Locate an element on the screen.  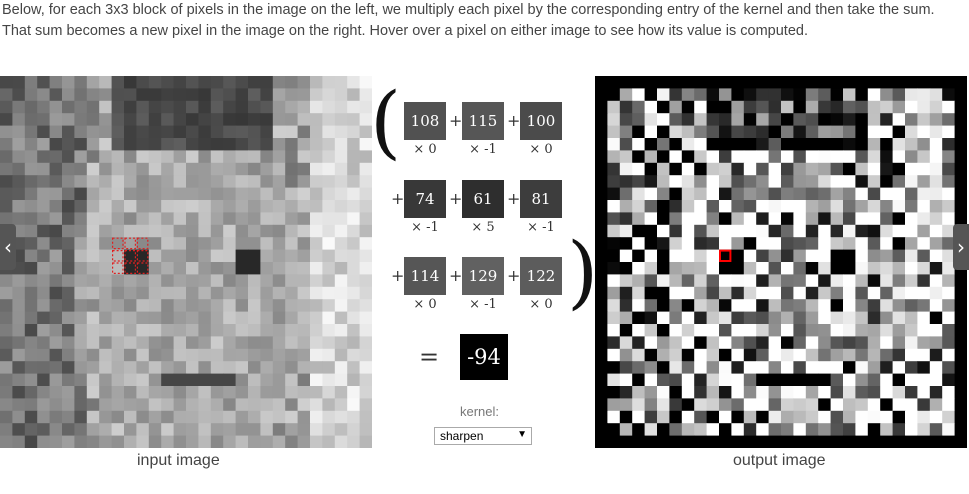
kernel-select: sharpen ▼ is located at coordinates (483, 436).